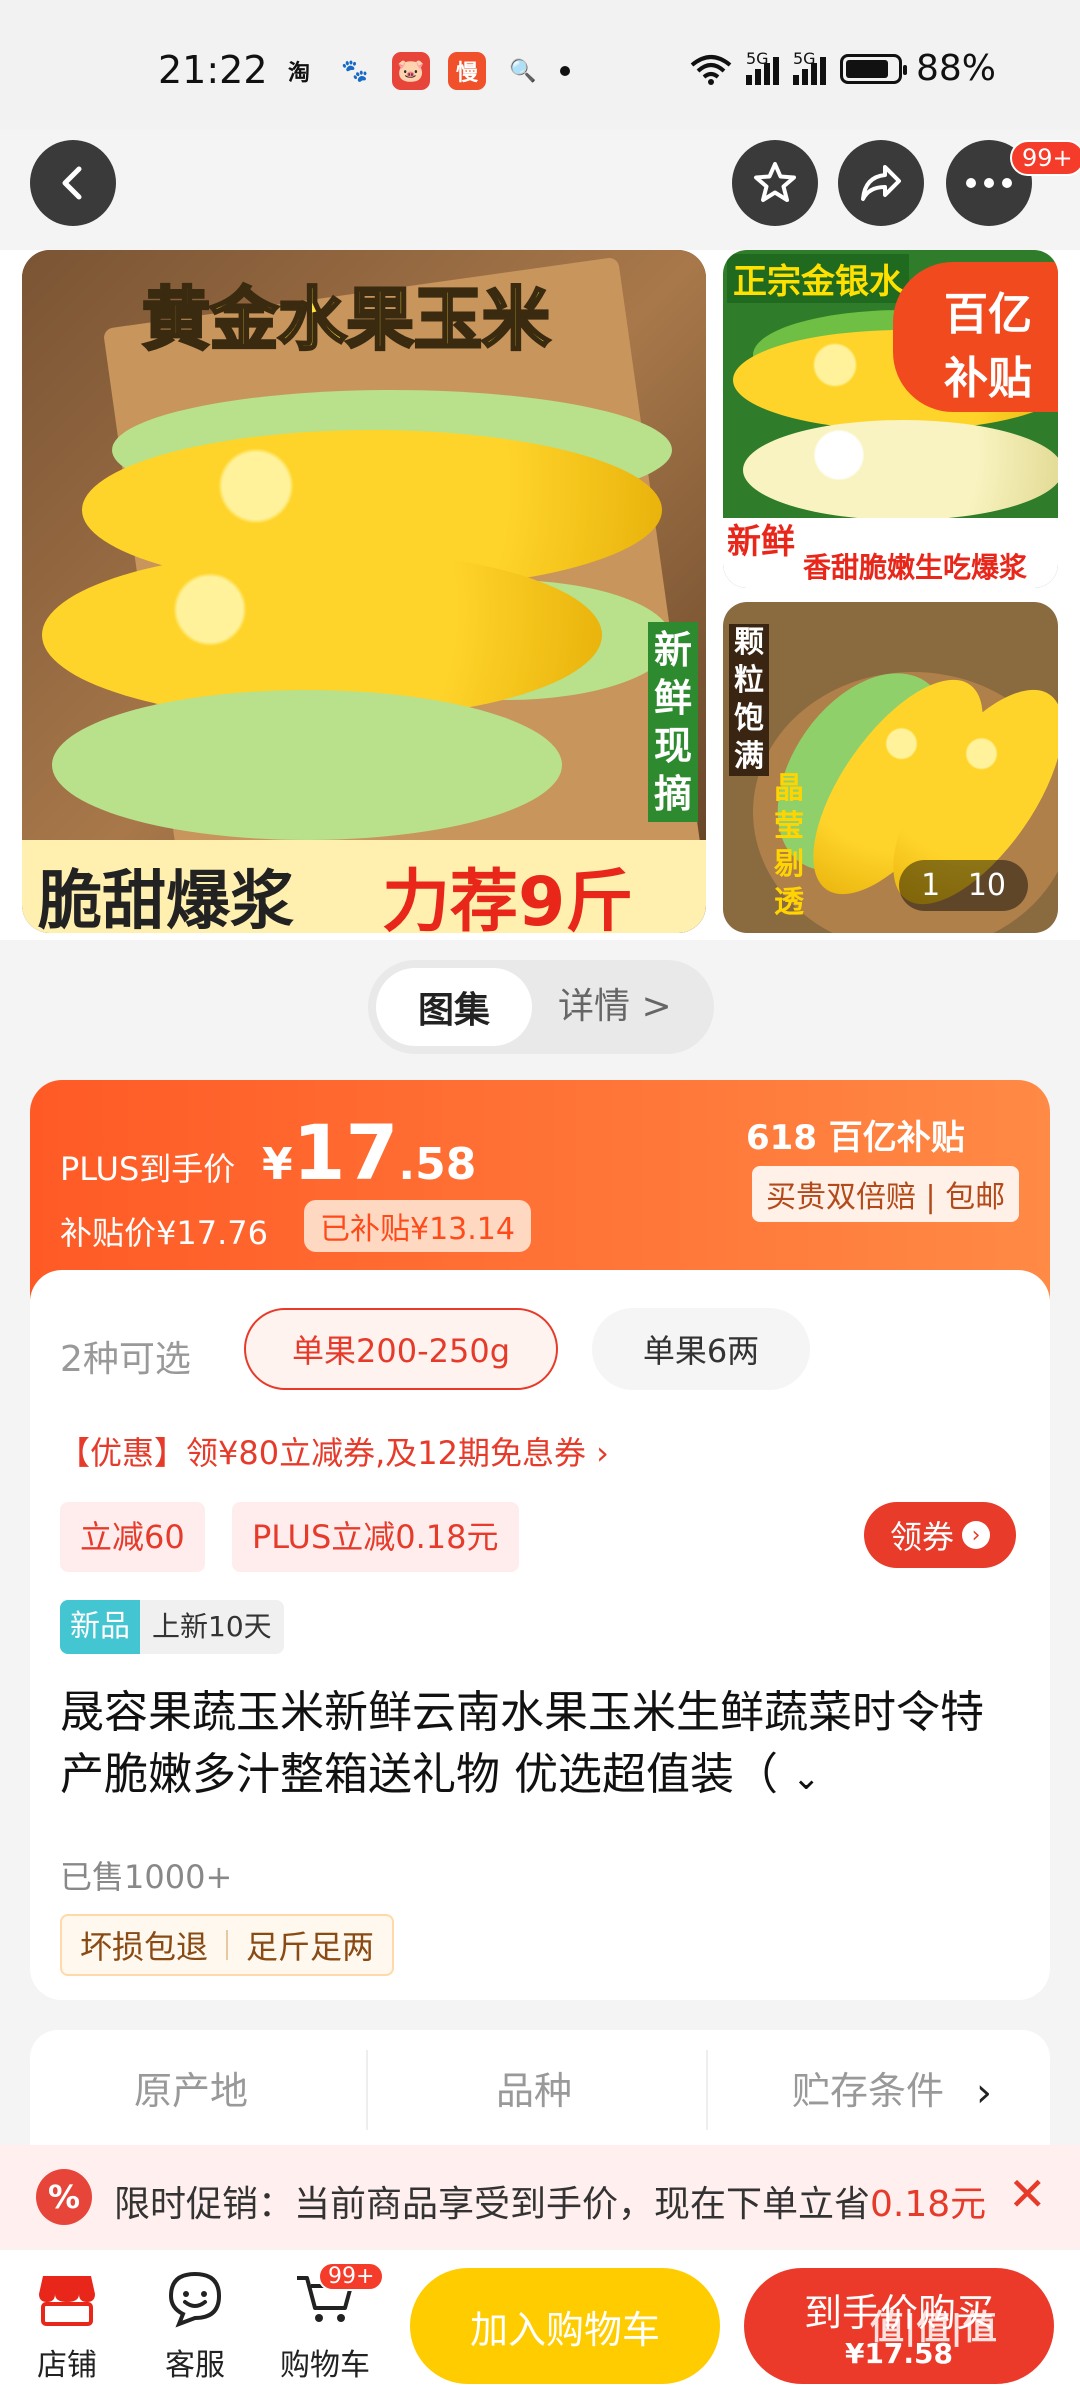 Image resolution: width=1080 pixels, height=2400 pixels. I want to click on star-icon, so click(775, 182).